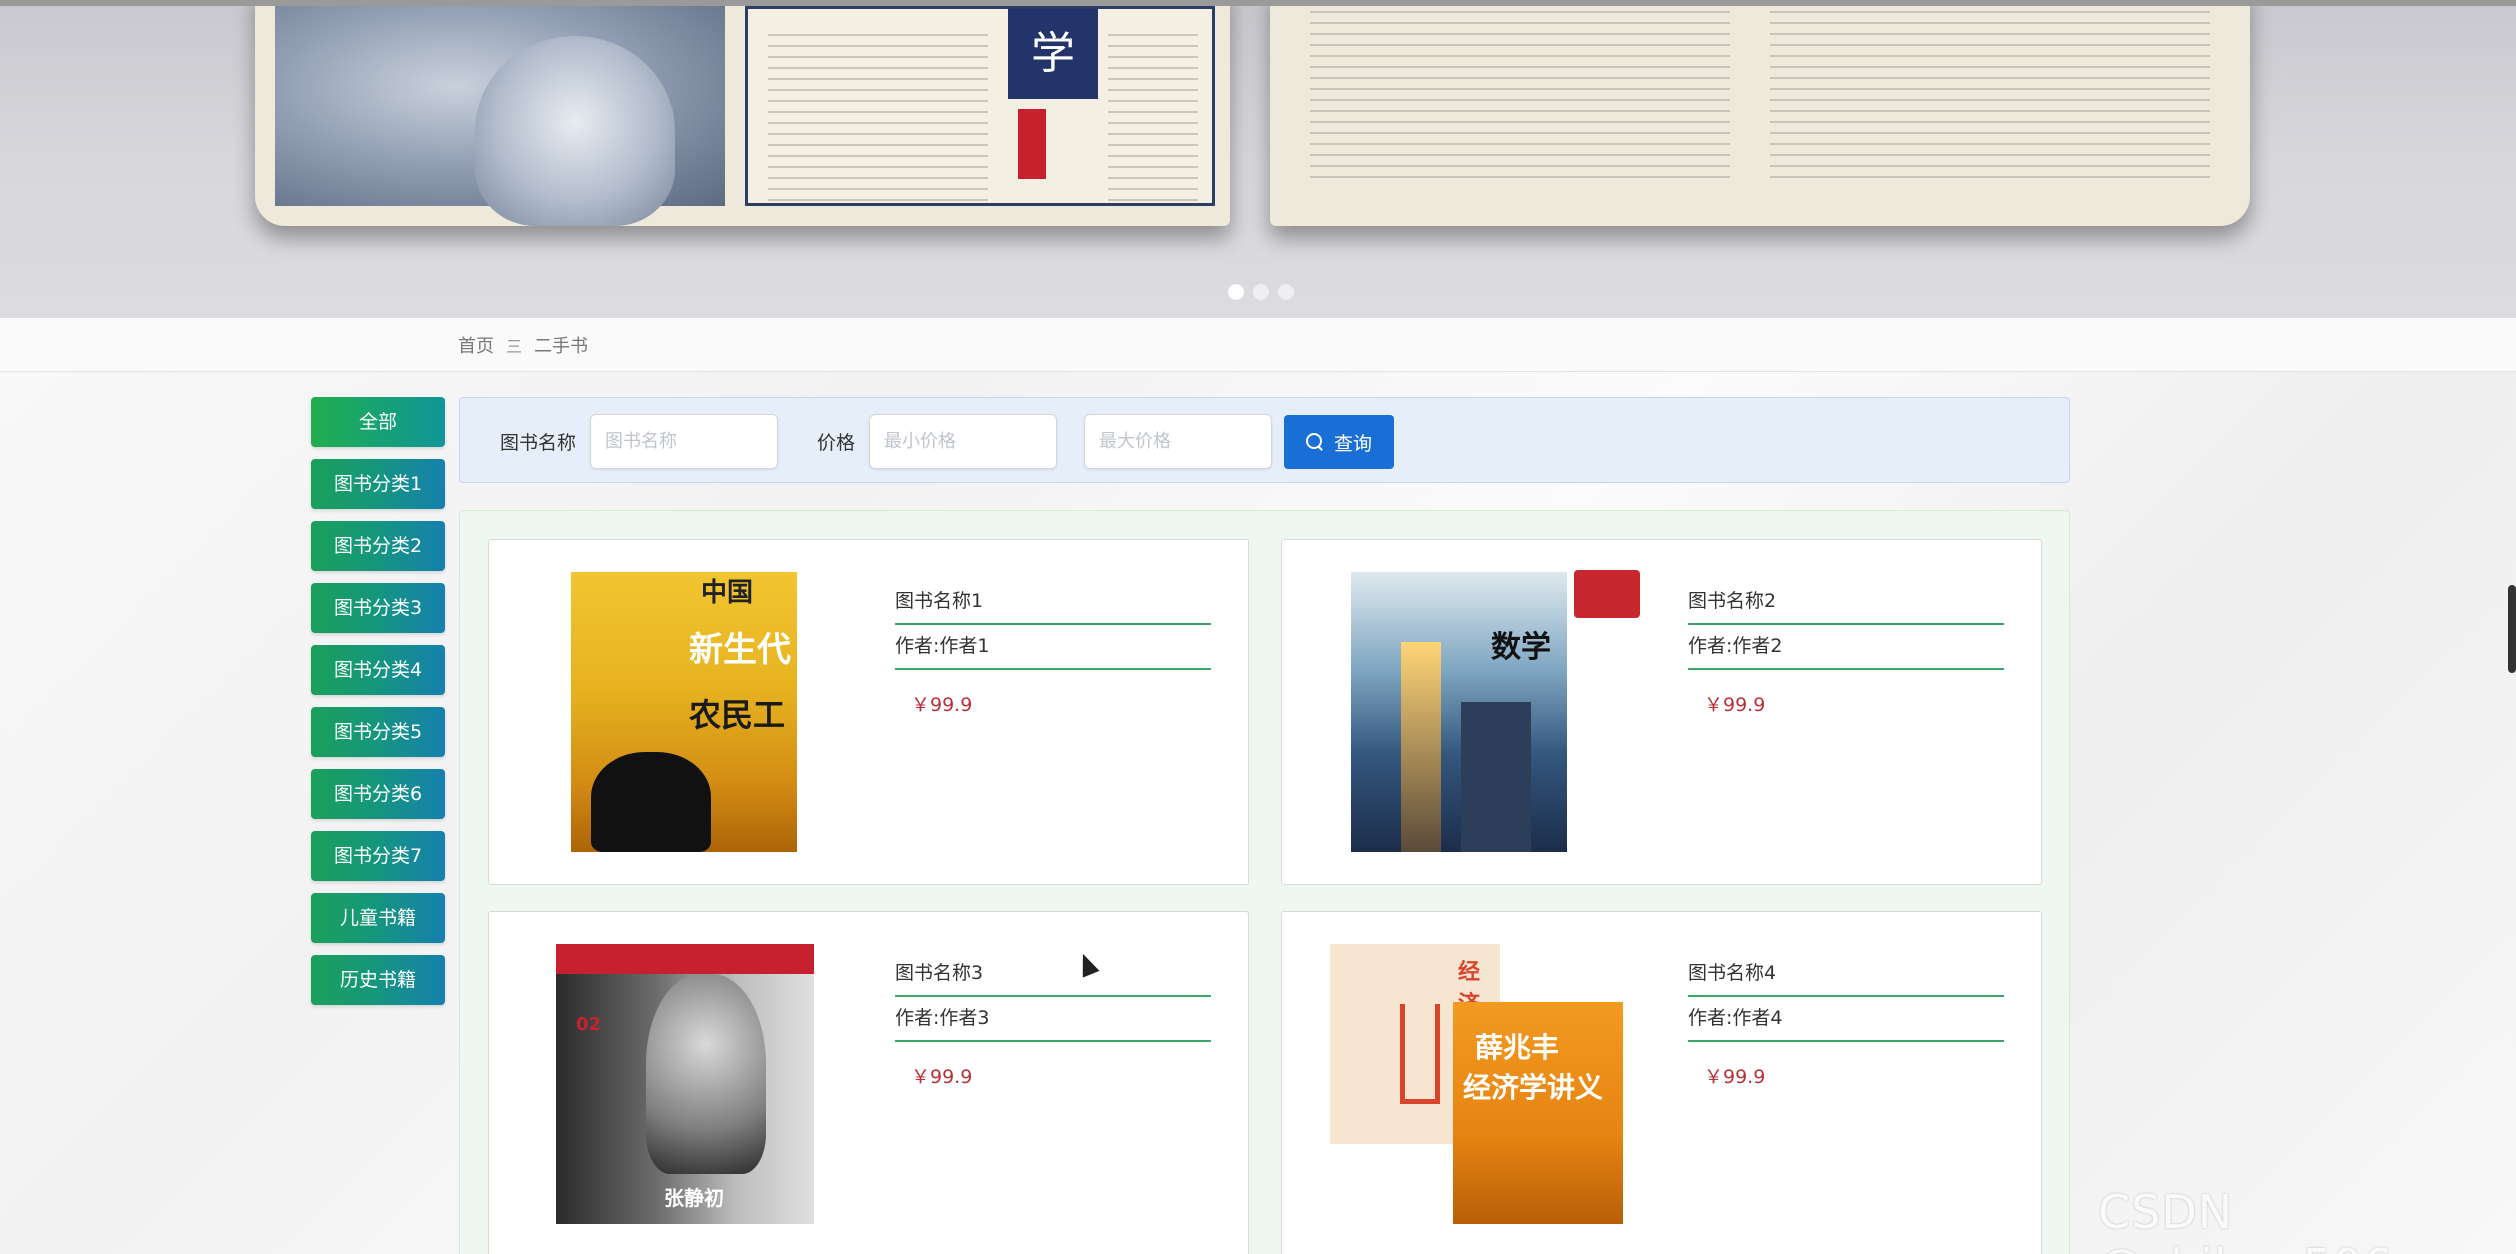  What do you see at coordinates (561, 346) in the screenshot?
I see `breadcrumb-current: 二手书` at bounding box center [561, 346].